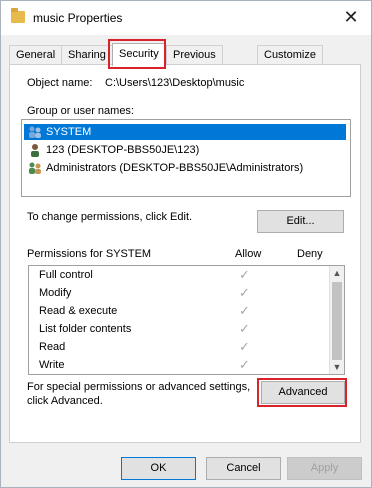 This screenshot has width=372, height=488. What do you see at coordinates (179, 329) in the screenshot?
I see `permission-row: List folder contents ✓` at bounding box center [179, 329].